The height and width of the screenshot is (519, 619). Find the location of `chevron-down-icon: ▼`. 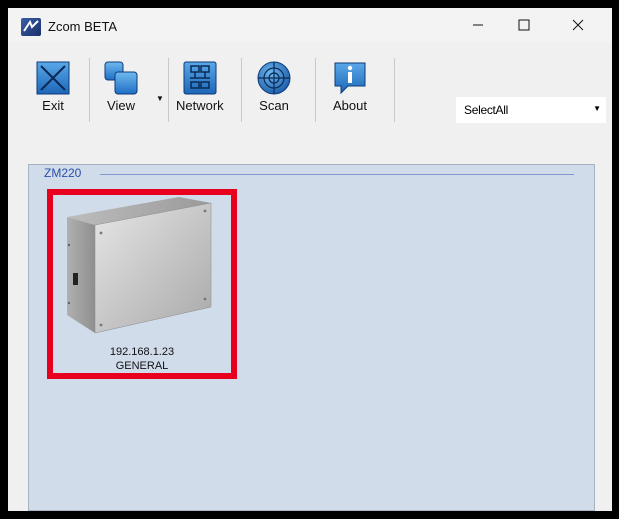

chevron-down-icon: ▼ is located at coordinates (597, 108).